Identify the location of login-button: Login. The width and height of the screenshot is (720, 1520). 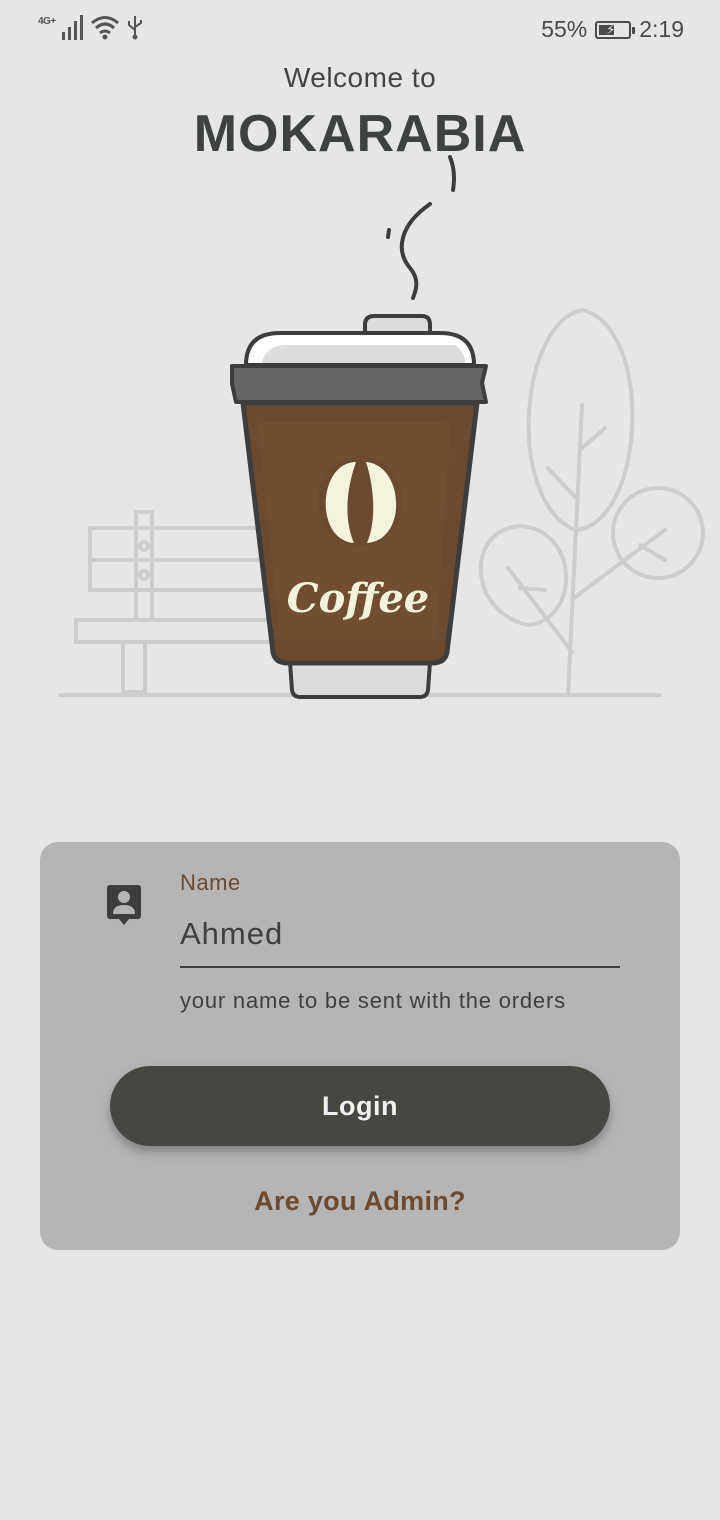
(360, 1106).